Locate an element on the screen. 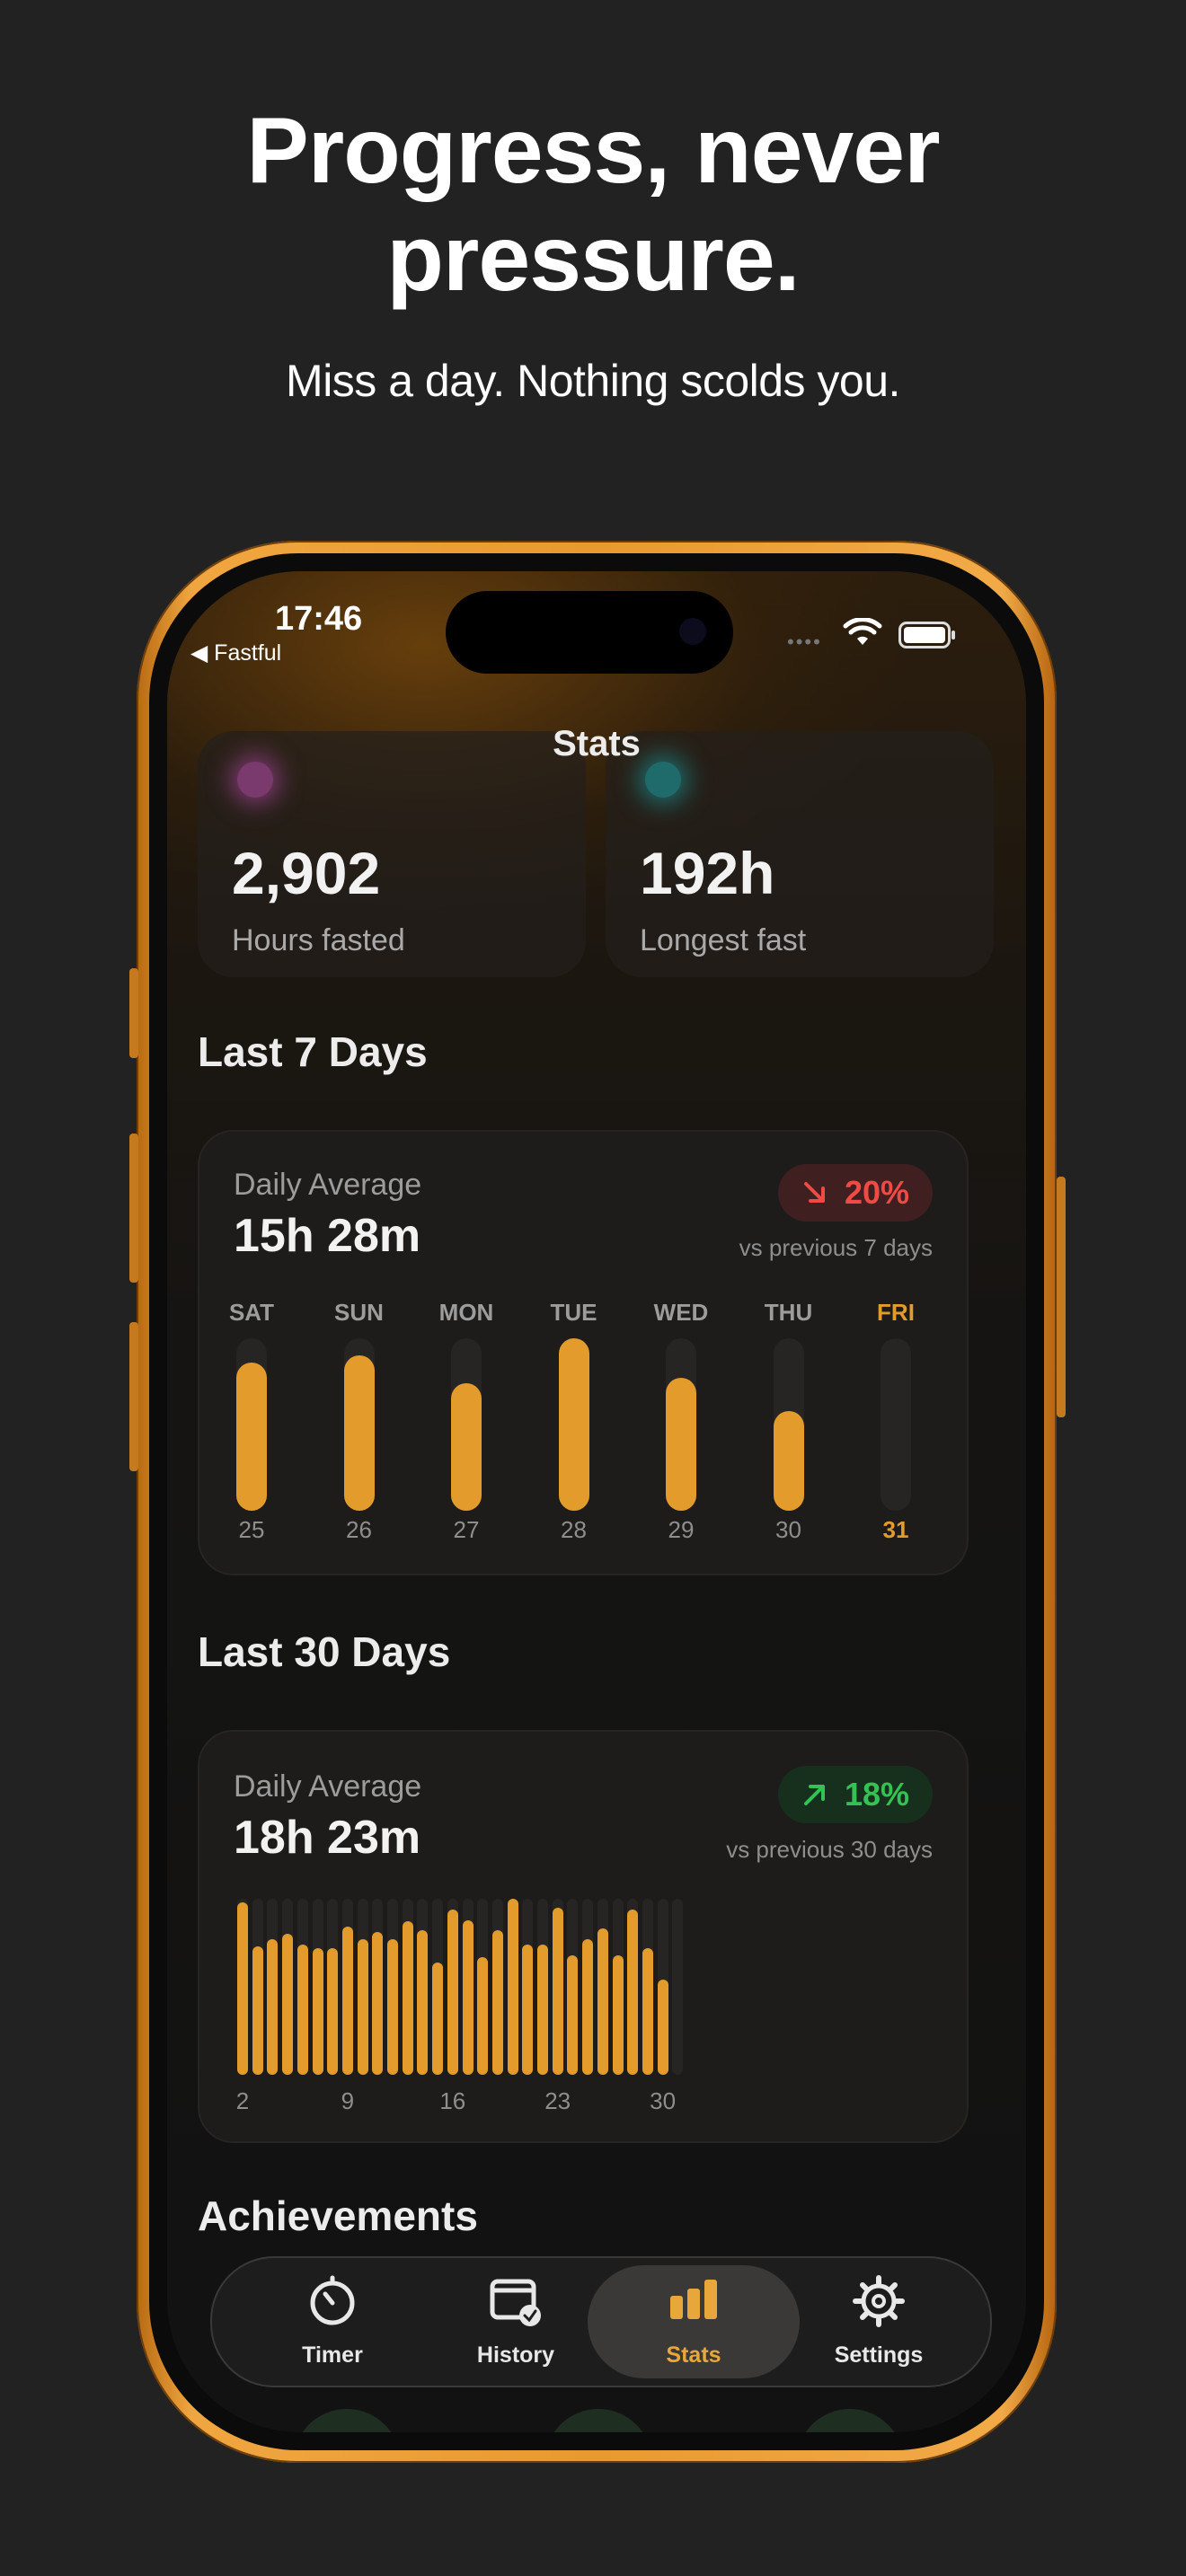 The height and width of the screenshot is (2576, 1186). tab-timer: Timer is located at coordinates (332, 2321).